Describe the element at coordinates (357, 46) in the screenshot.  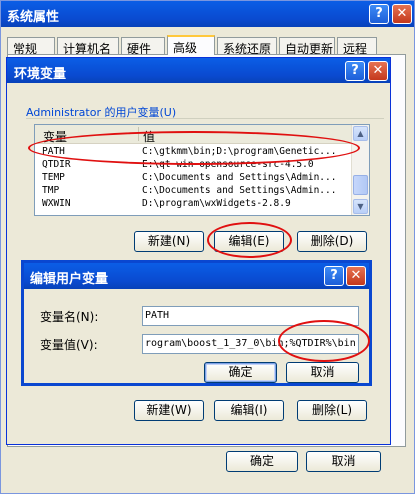
I see `tab-remote: 远程` at that location.